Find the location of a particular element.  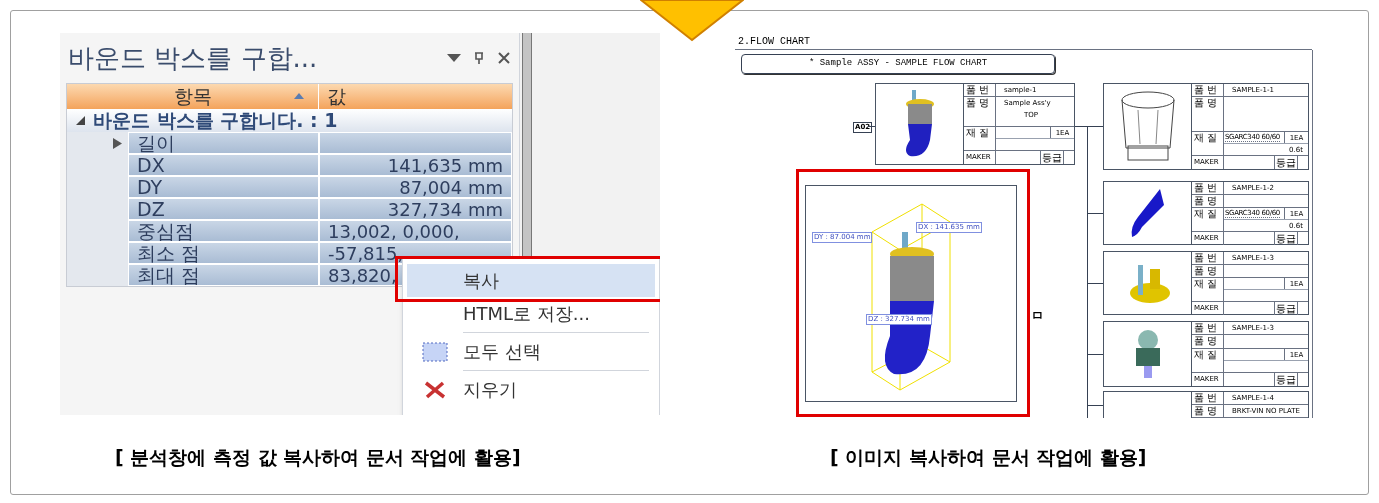

table-cell: DZ is located at coordinates (223, 209).